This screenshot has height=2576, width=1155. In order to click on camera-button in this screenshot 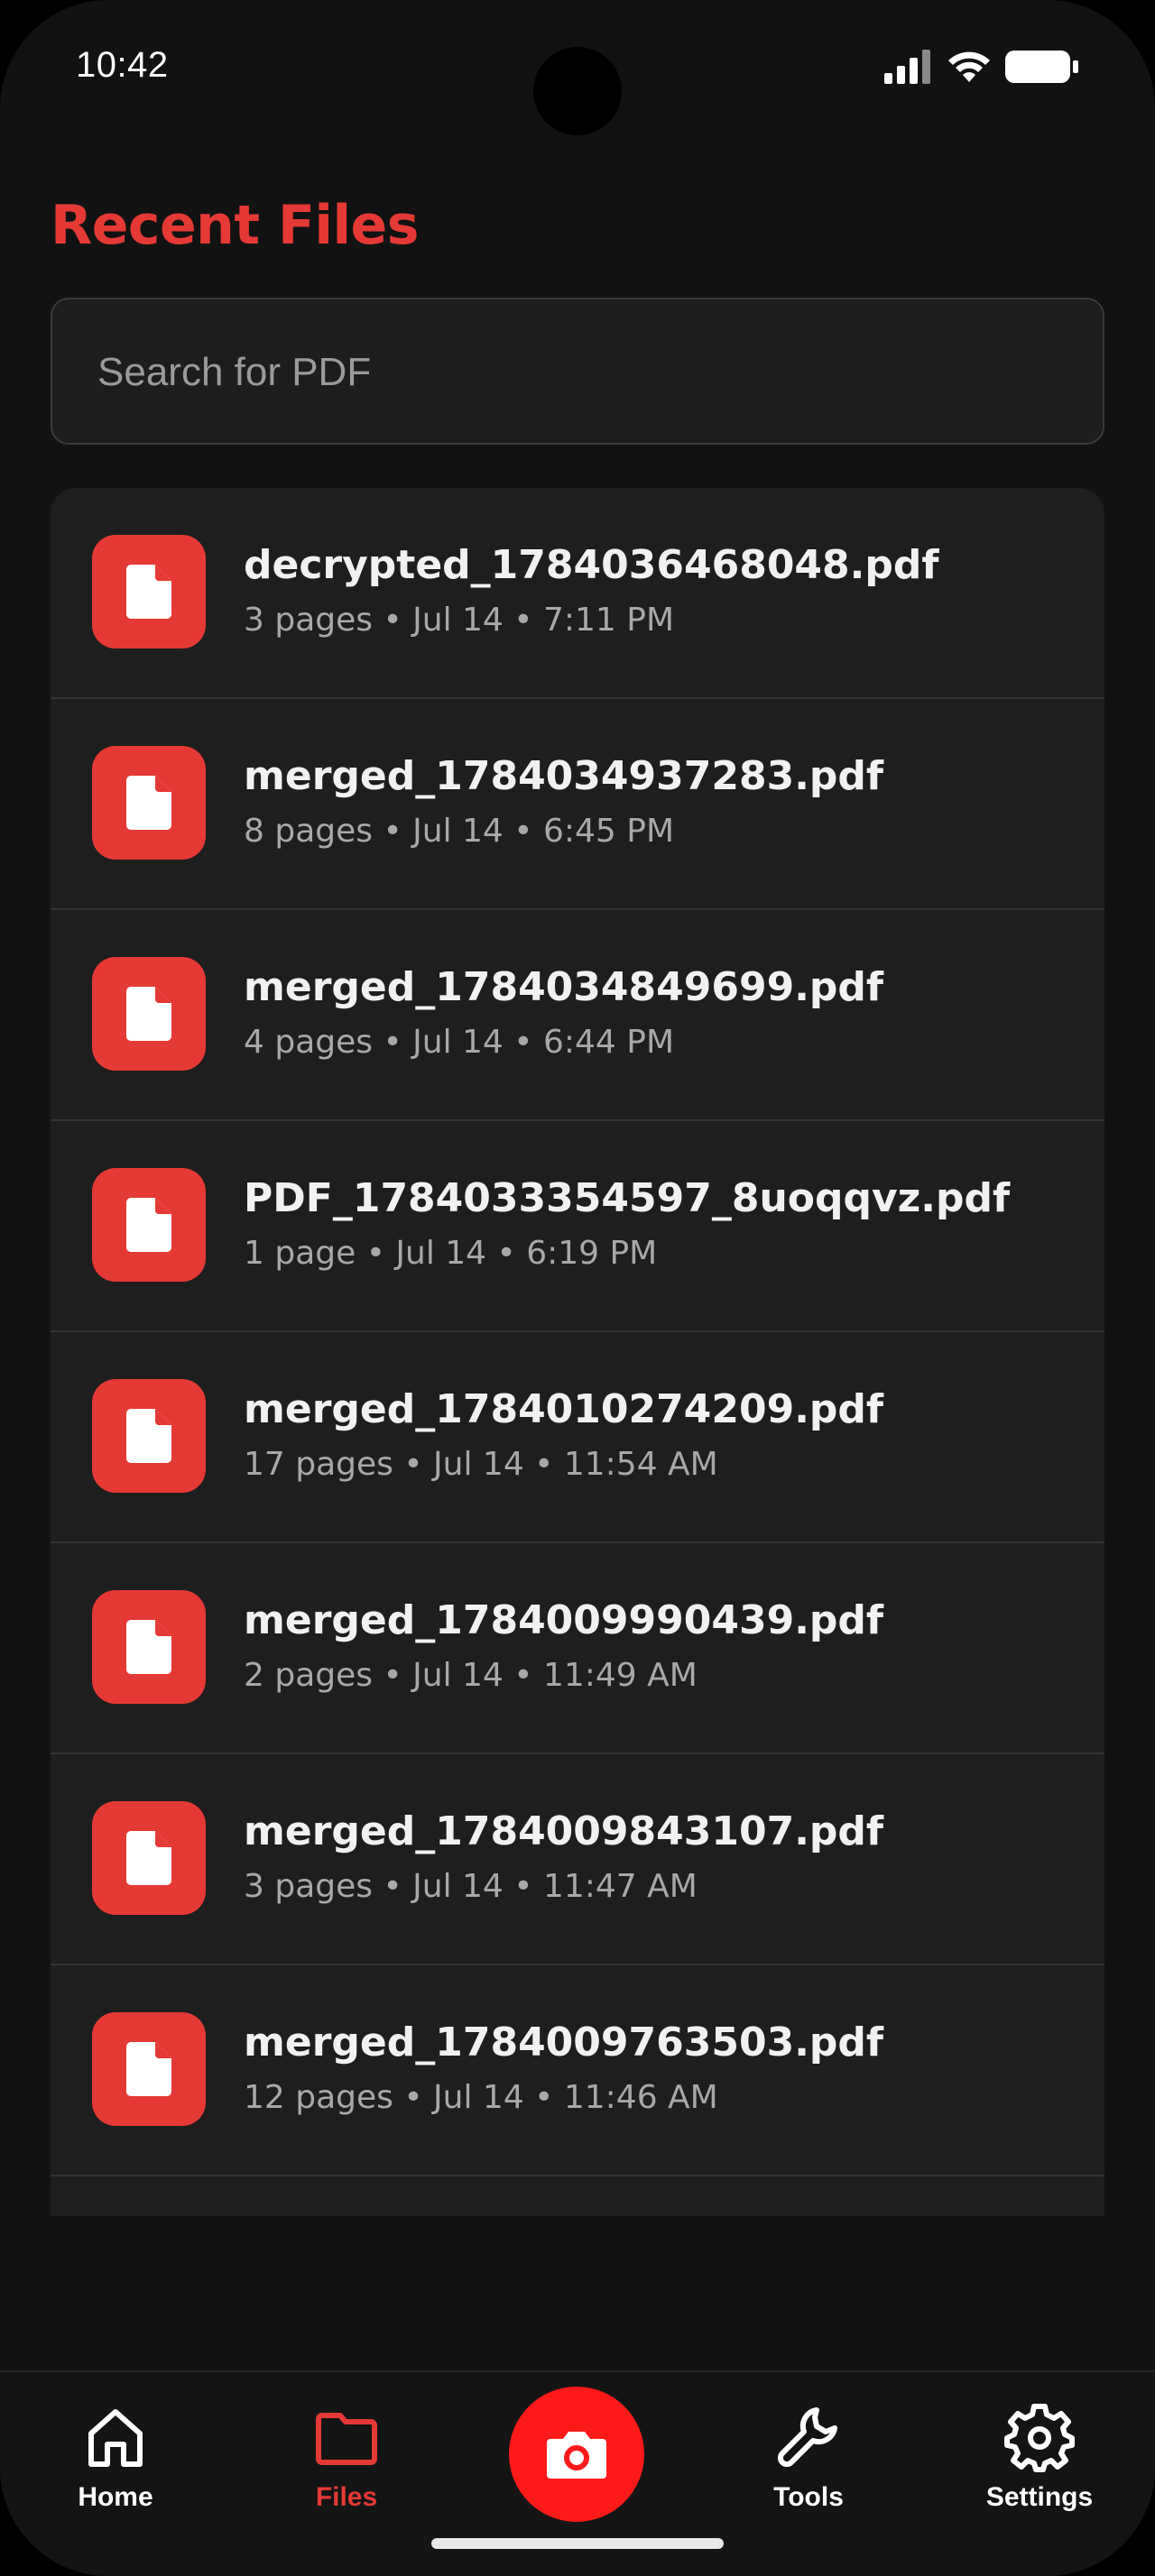, I will do `click(576, 2454)`.